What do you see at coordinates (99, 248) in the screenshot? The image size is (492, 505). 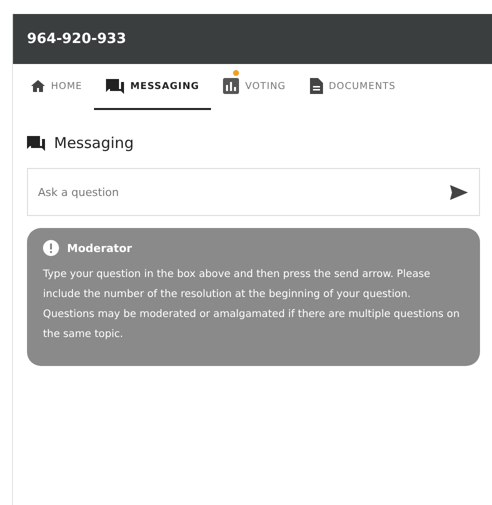 I see `notice-title: Moderator` at bounding box center [99, 248].